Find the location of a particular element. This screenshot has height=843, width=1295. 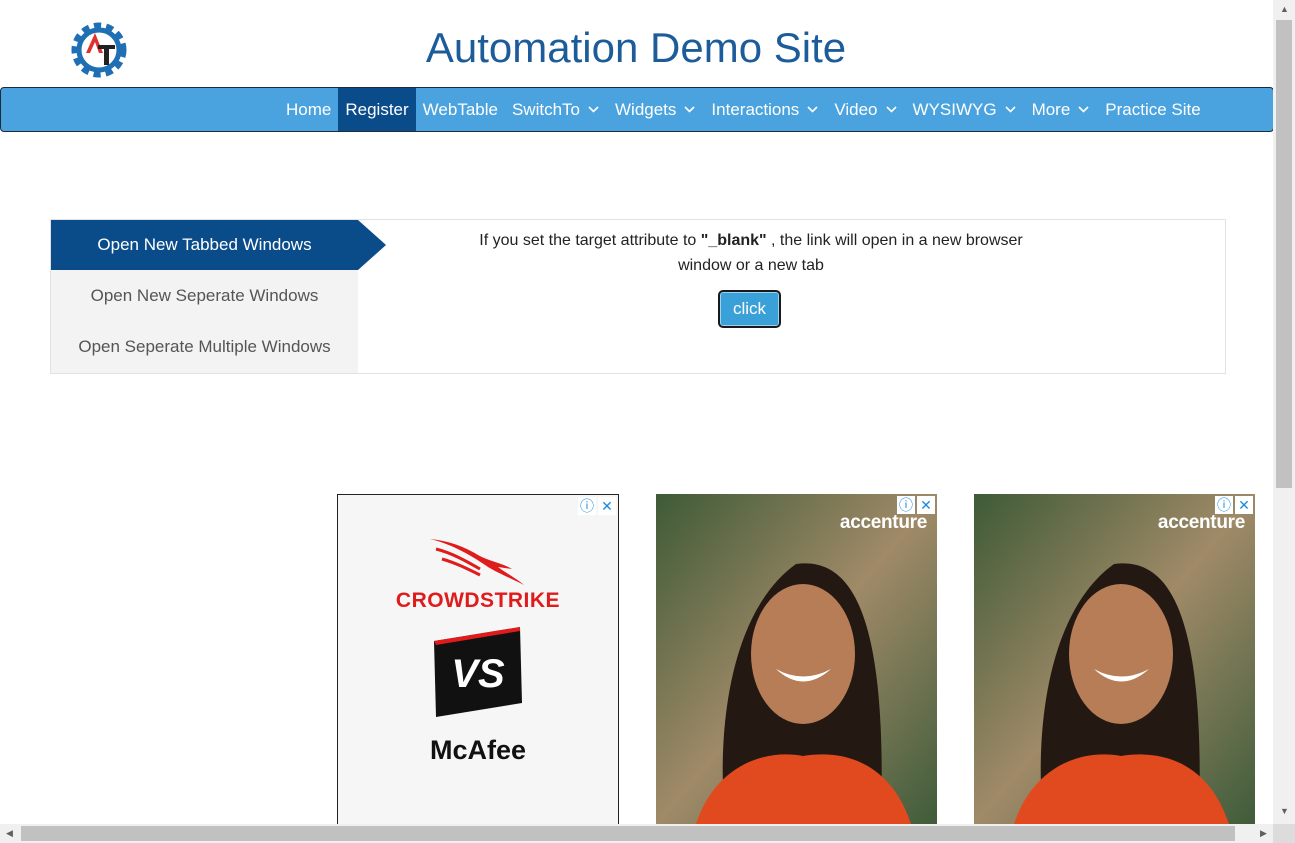

vertical-scroll-thumb is located at coordinates (1284, 254).